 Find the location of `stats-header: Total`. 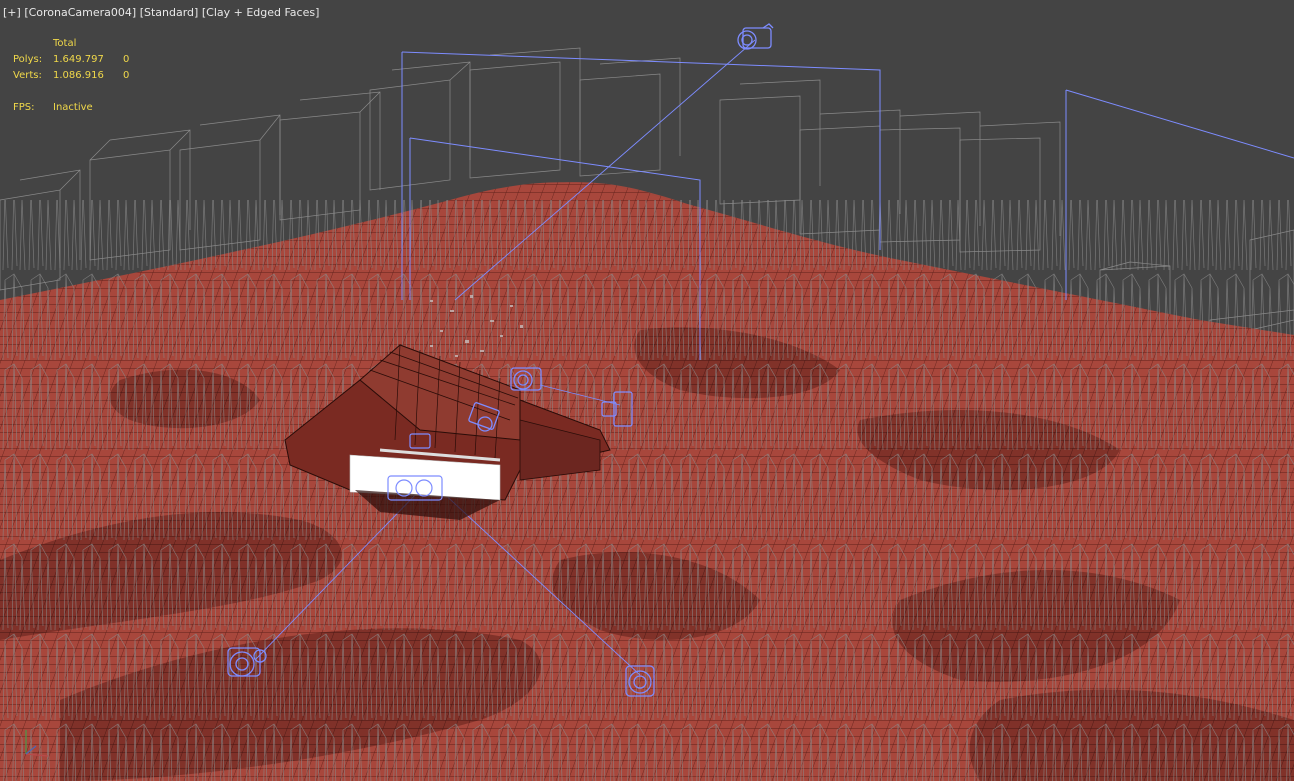

stats-header: Total is located at coordinates (65, 43).